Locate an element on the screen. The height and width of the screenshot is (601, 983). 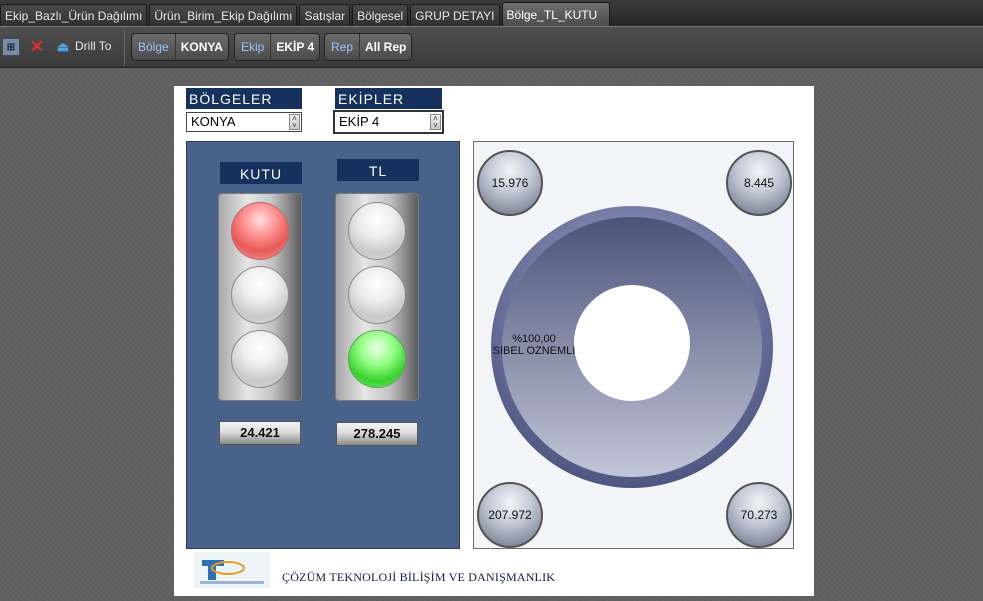
tab-urun-birim-ekip-dagilimi: Ürün_Birim_Ekip Dağılımı is located at coordinates (223, 15).